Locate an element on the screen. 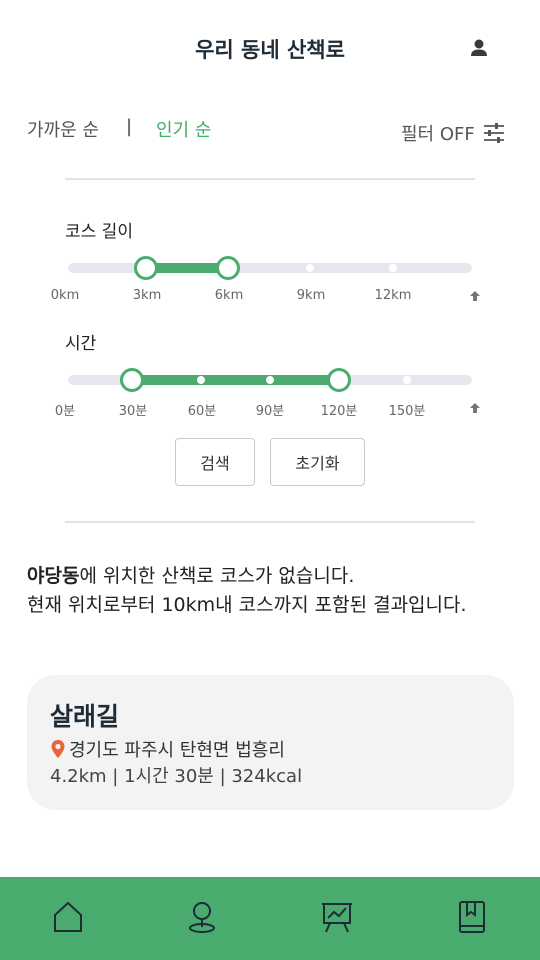  time-range-slider is located at coordinates (270, 380).